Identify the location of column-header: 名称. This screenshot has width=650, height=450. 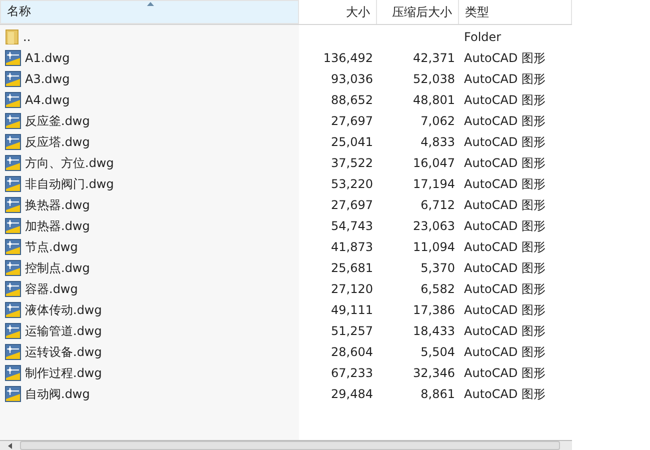
(149, 12).